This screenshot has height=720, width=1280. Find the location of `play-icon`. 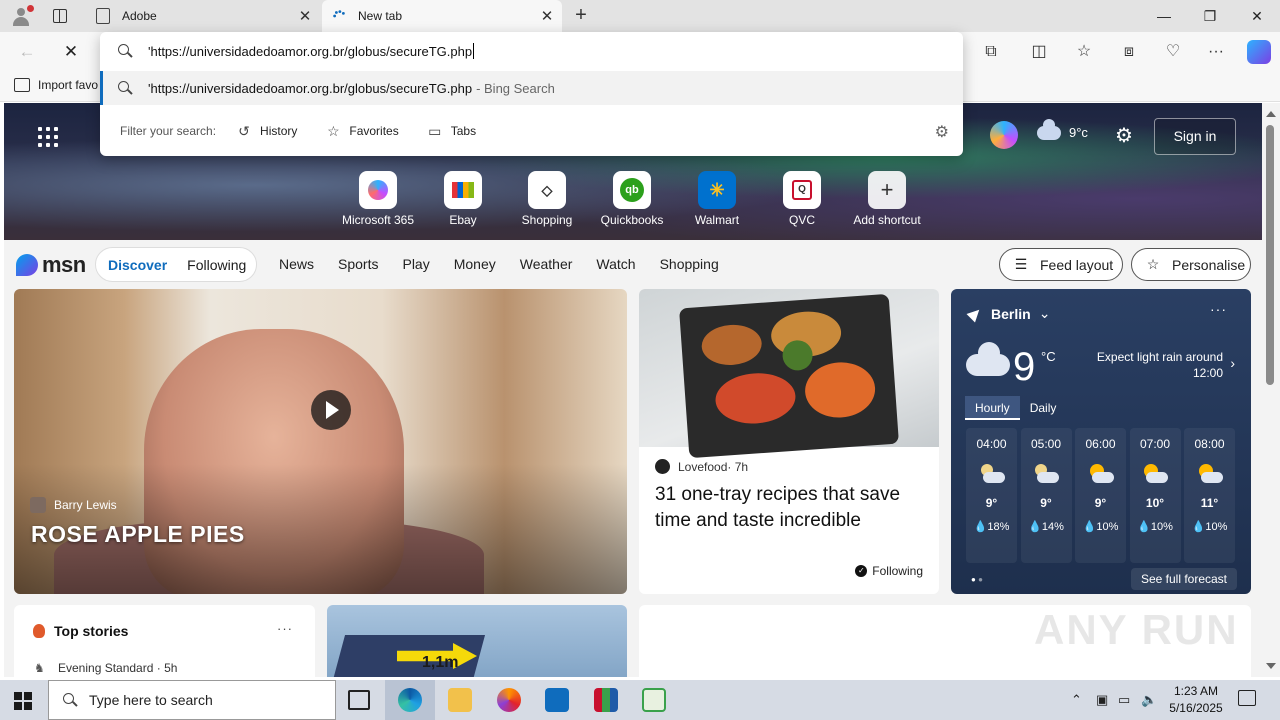

play-icon is located at coordinates (331, 410).